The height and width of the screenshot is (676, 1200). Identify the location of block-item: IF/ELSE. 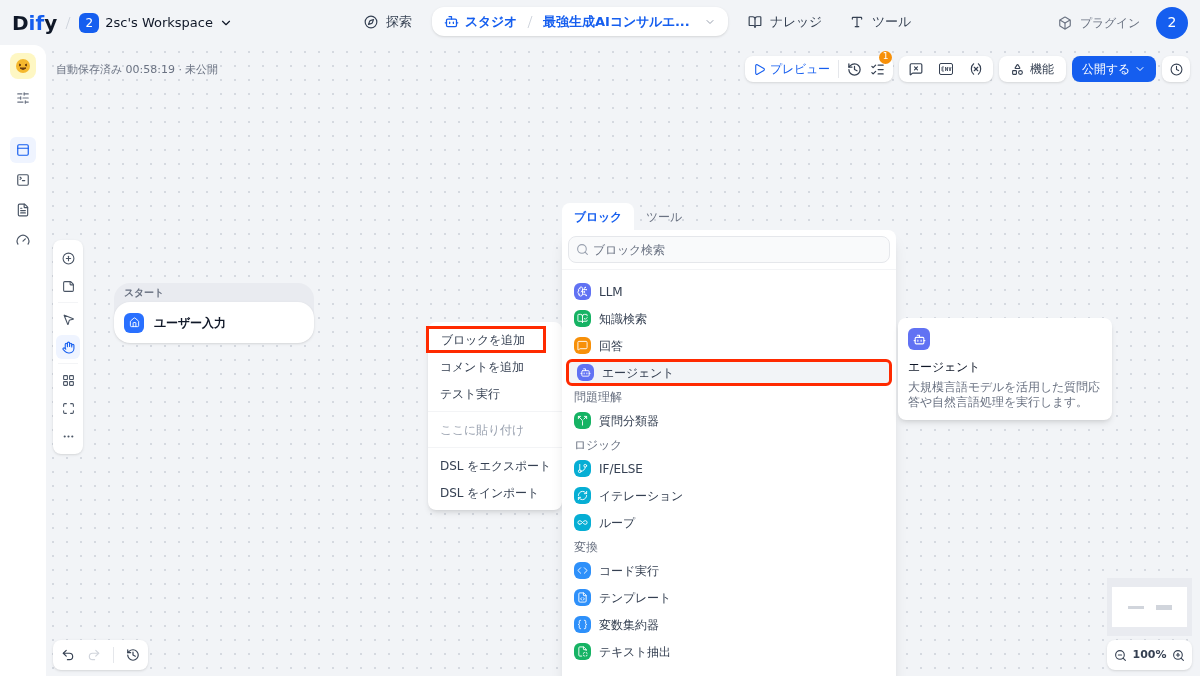
(729, 468).